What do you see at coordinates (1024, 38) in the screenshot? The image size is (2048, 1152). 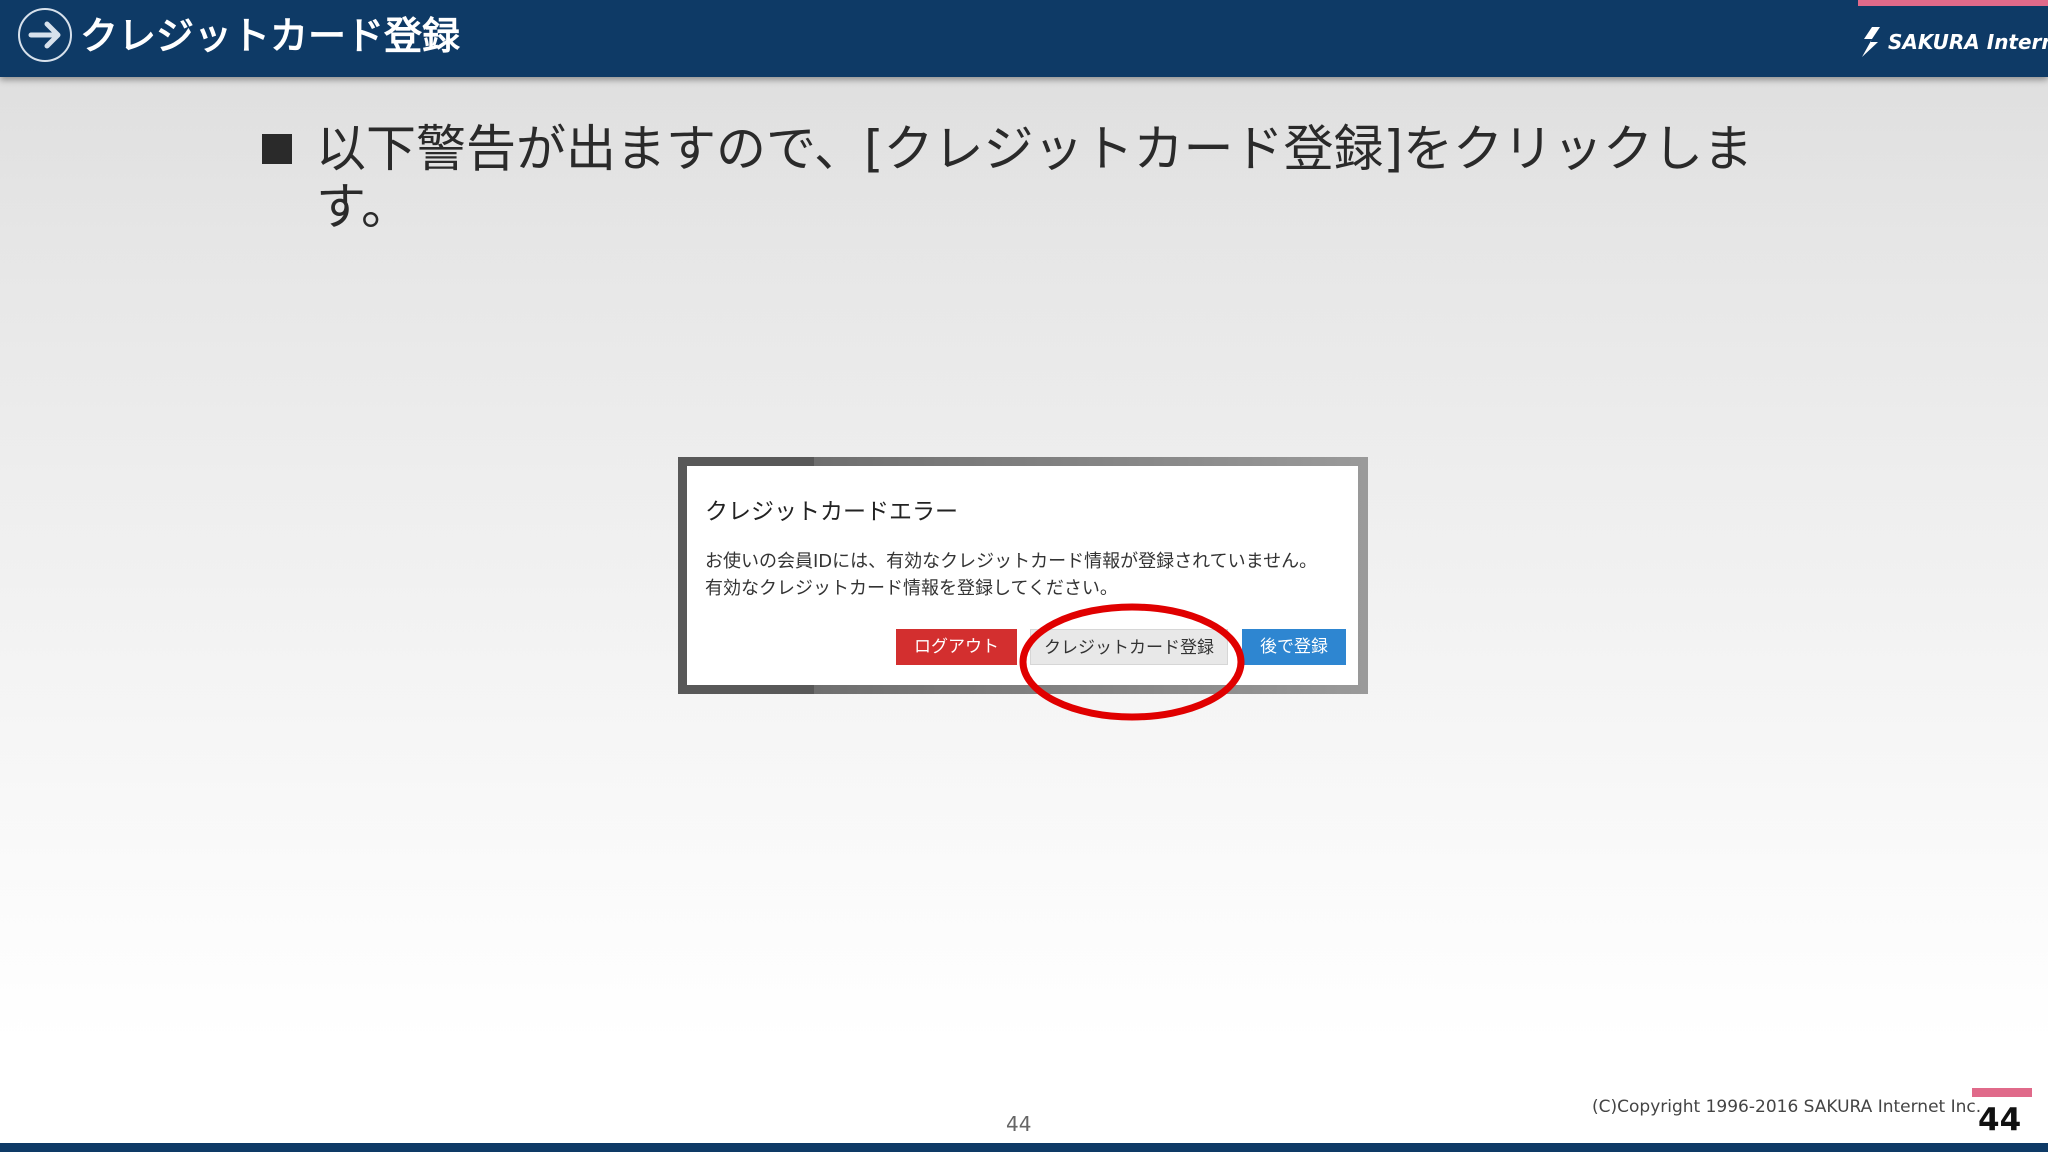 I see `header-bar: クレジットカード登録 SAKURA Internet` at bounding box center [1024, 38].